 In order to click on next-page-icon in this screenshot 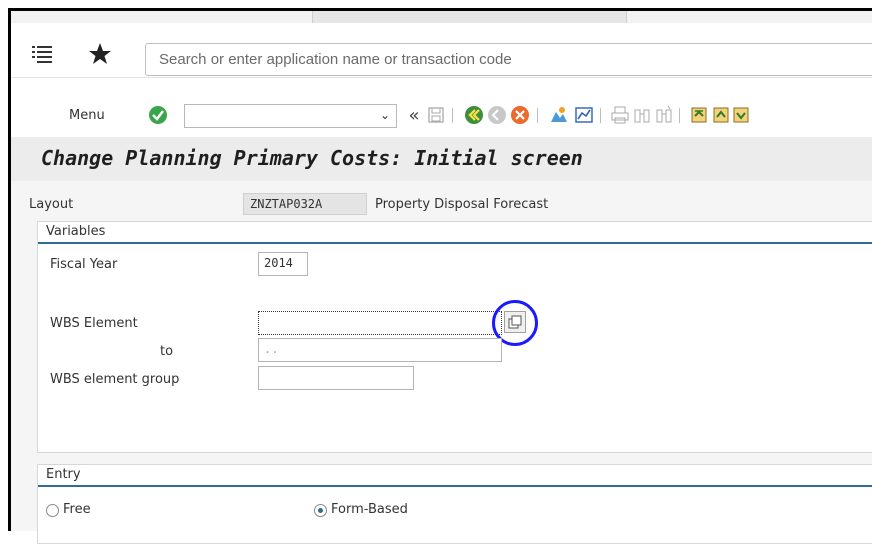, I will do `click(741, 115)`.